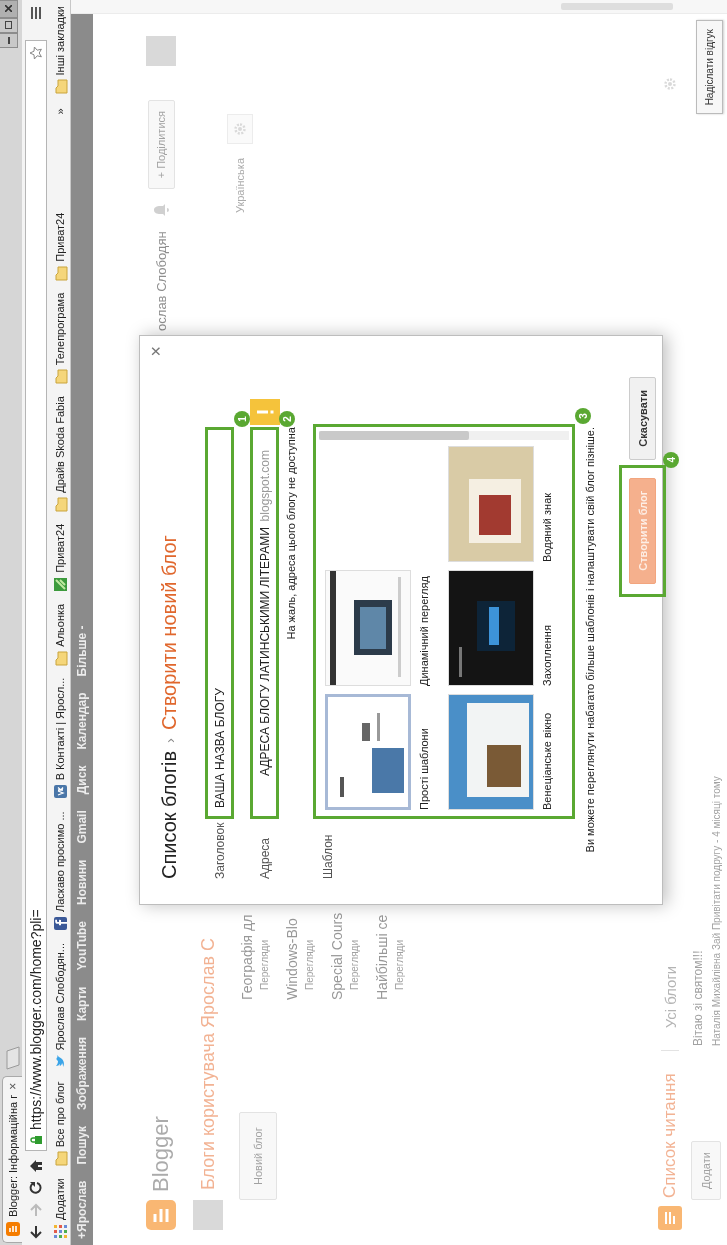 The image size is (727, 1245). What do you see at coordinates (208, 1215) in the screenshot?
I see `avatar-icon` at bounding box center [208, 1215].